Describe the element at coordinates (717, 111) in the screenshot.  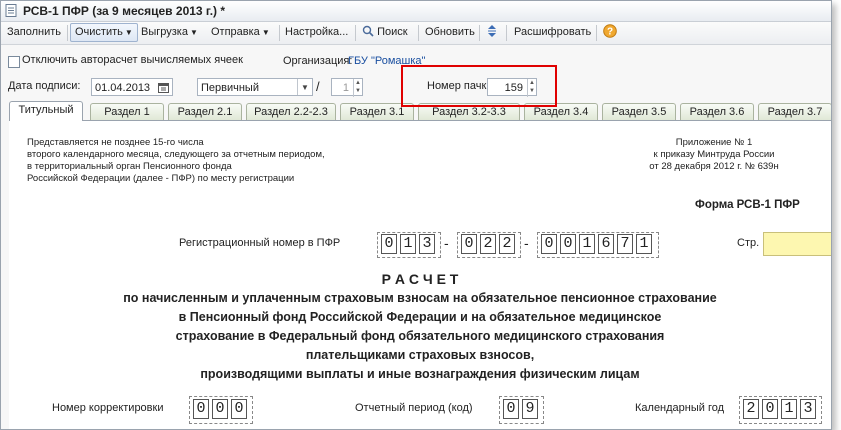
I see `tab-section-3-6: Раздел 3.6` at that location.